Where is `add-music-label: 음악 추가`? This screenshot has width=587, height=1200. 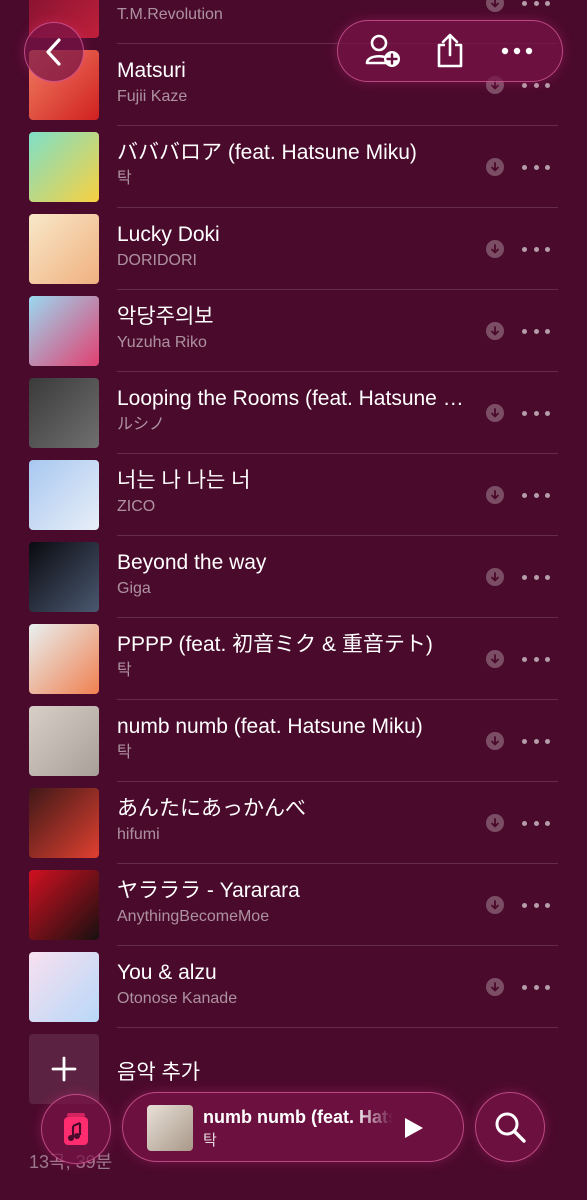 add-music-label: 음악 추가 is located at coordinates (159, 1072).